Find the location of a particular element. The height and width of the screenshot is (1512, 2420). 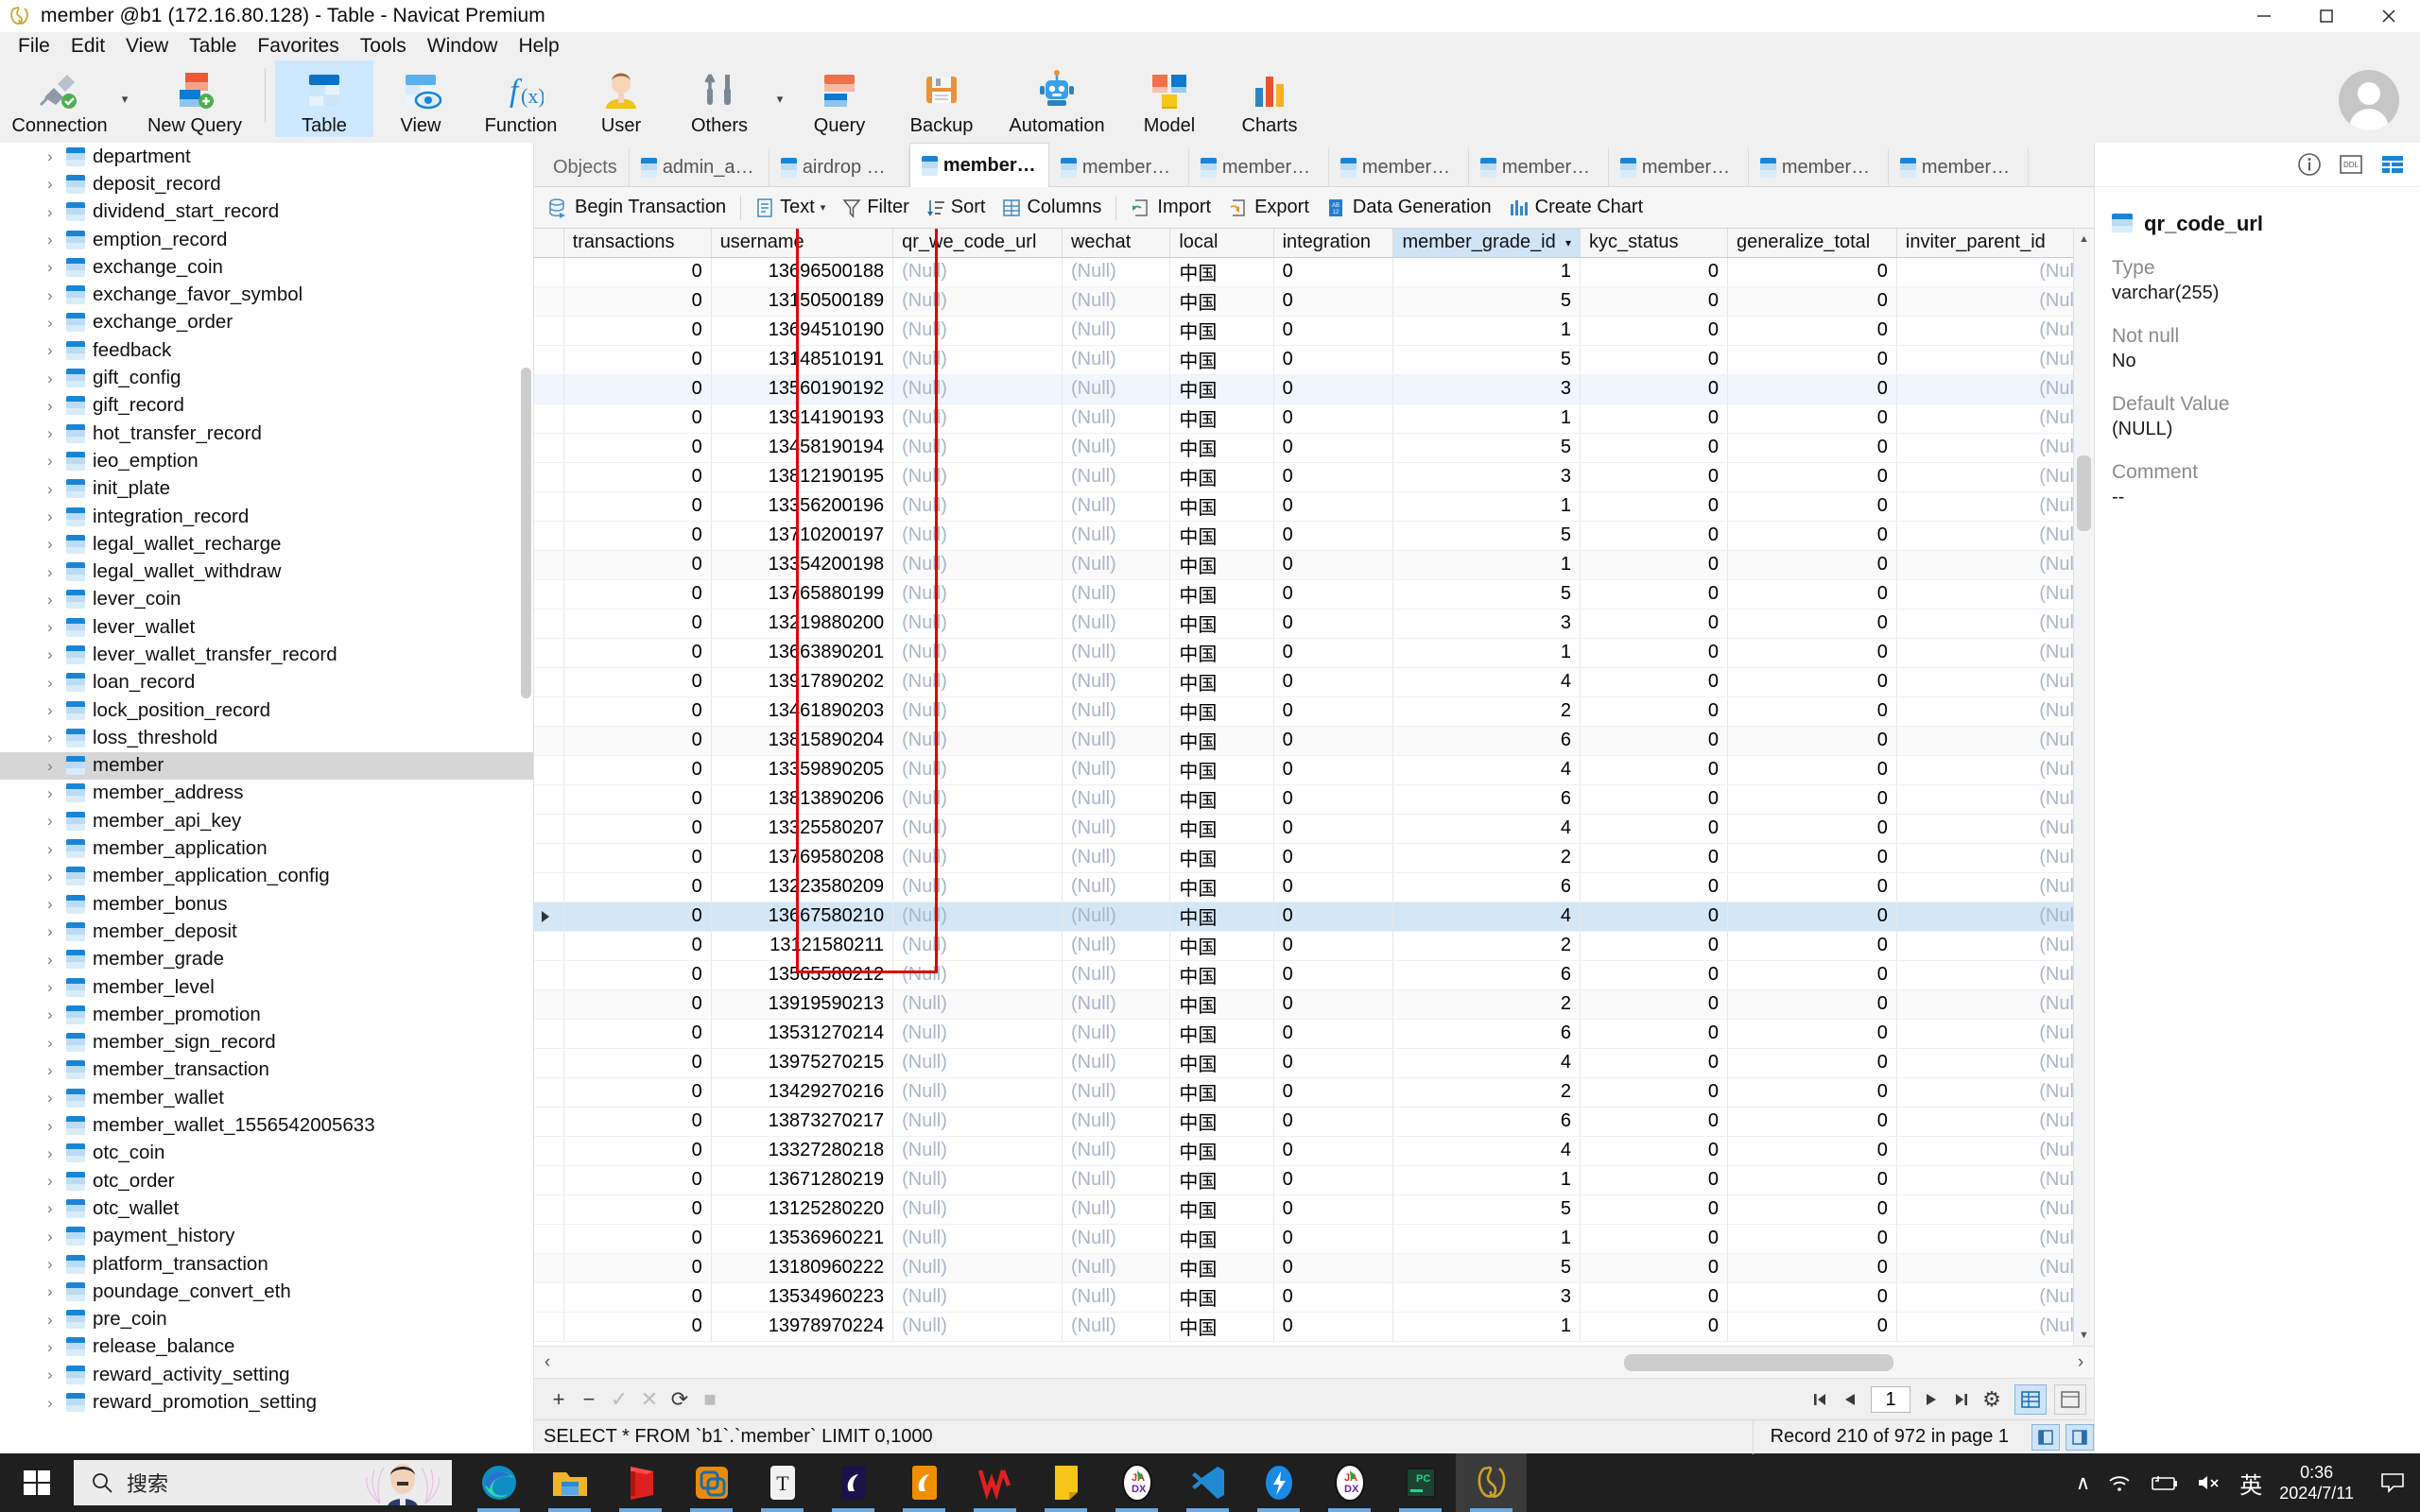

table-row: 0 13812190195 (Null) (Null) 中国 0 3 0 0 (Null) is located at coordinates (1314, 477).